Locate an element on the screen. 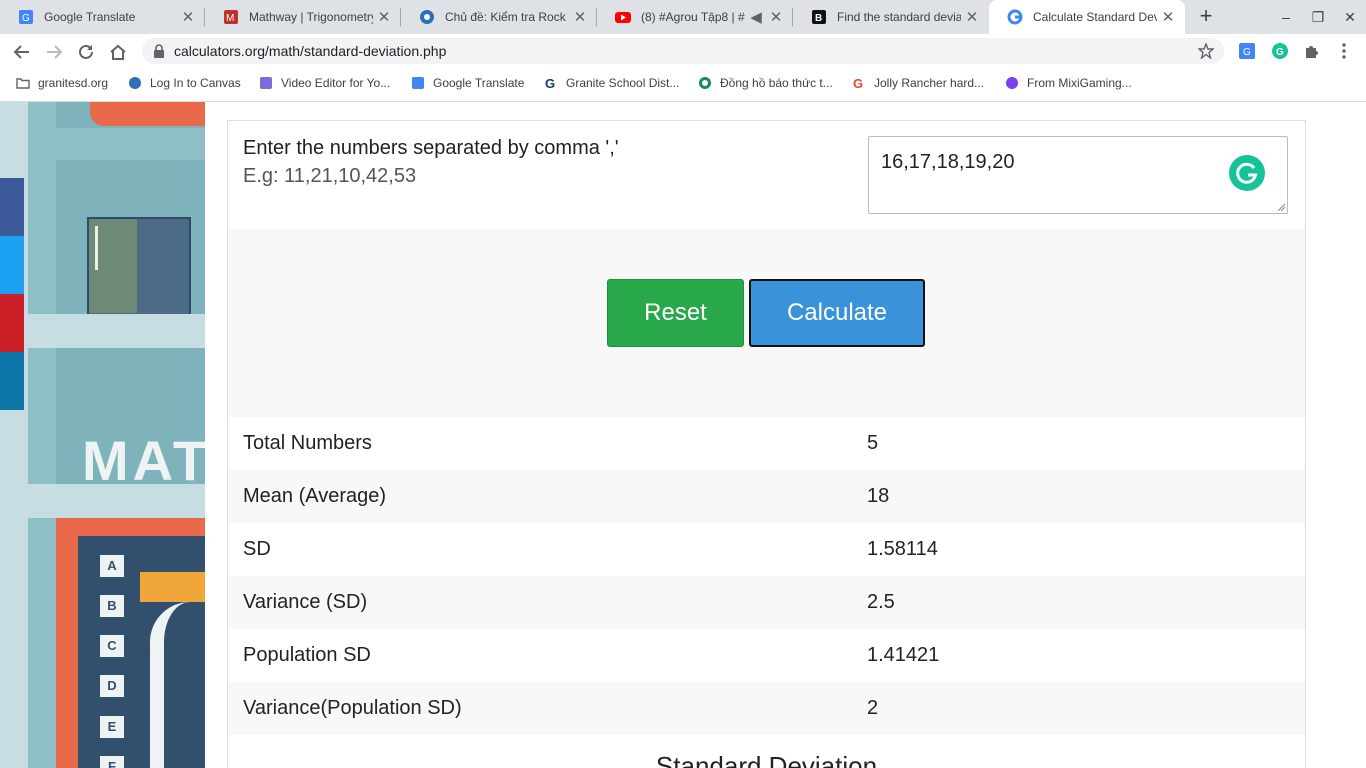 Image resolution: width=1366 pixels, height=768 pixels. tab-find-standard-deviation: B Find the standard deviat ✕ is located at coordinates (891, 17).